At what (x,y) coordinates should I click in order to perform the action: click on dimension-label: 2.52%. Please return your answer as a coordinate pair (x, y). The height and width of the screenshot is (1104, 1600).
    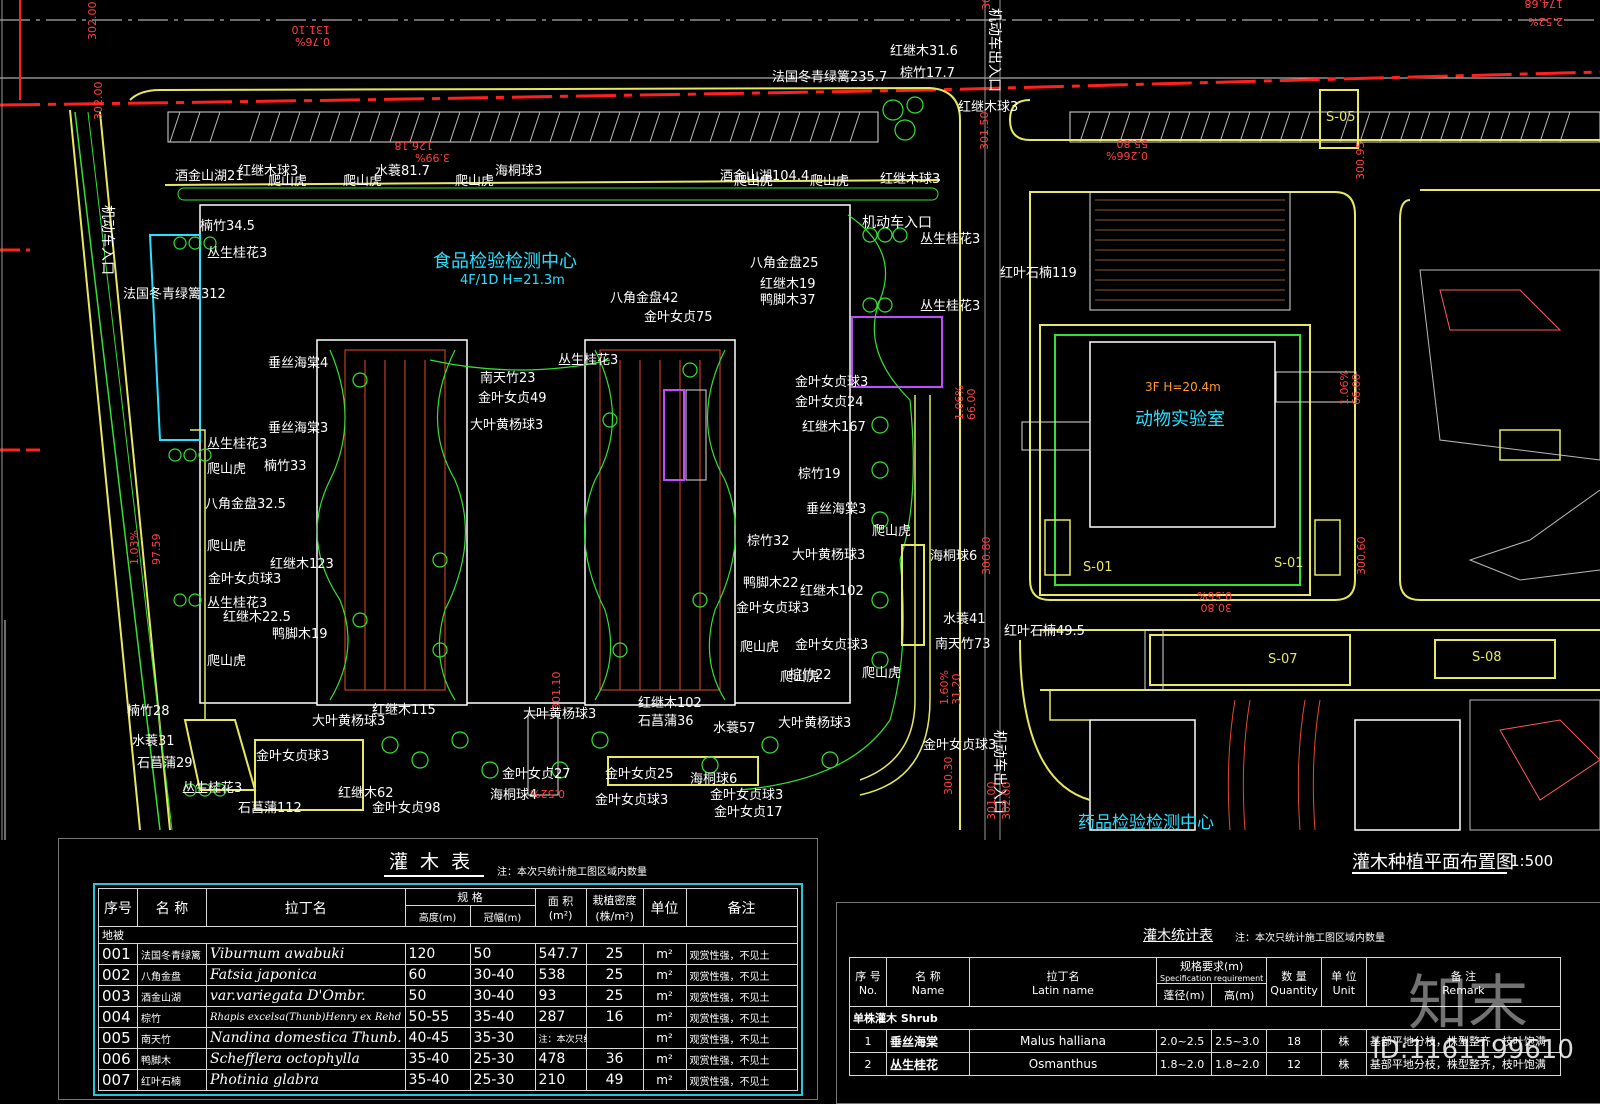
    Looking at the image, I should click on (1545, 21).